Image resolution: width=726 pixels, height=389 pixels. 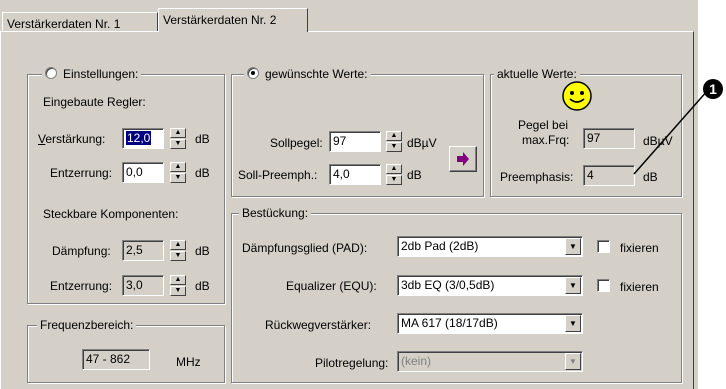 What do you see at coordinates (490, 246) in the screenshot?
I see `pad-select: 2db Pad (2dB) ▼` at bounding box center [490, 246].